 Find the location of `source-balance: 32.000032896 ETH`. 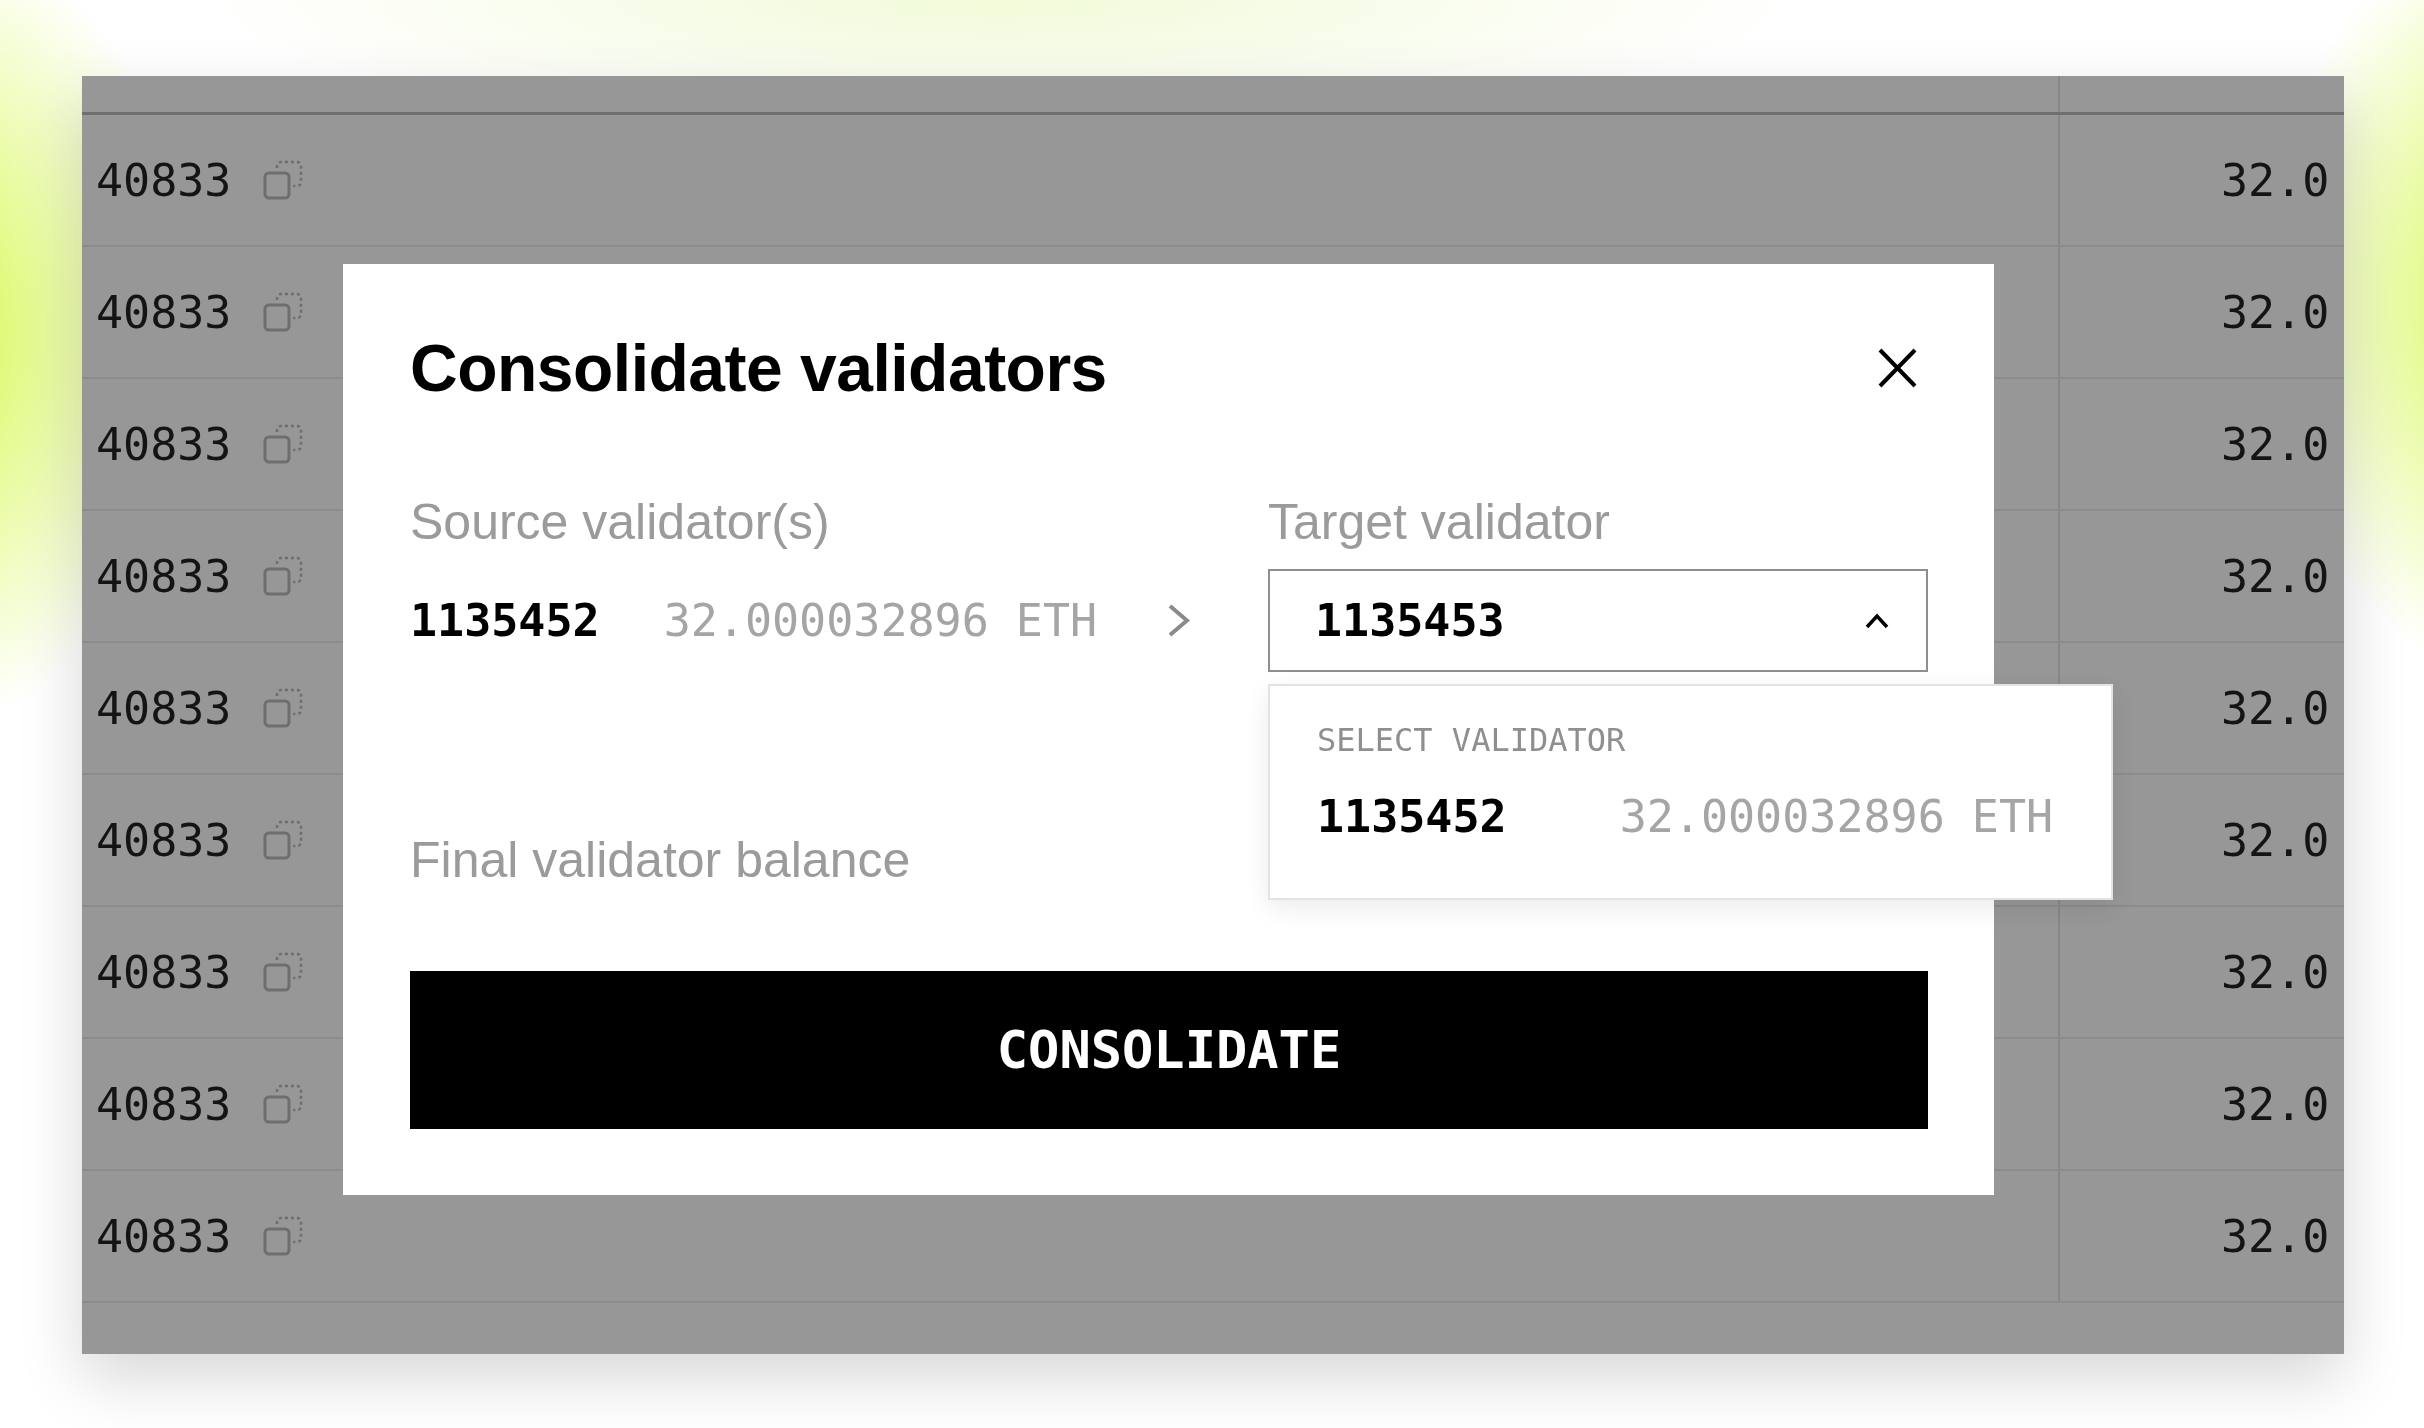

source-balance: 32.000032896 ETH is located at coordinates (880, 620).